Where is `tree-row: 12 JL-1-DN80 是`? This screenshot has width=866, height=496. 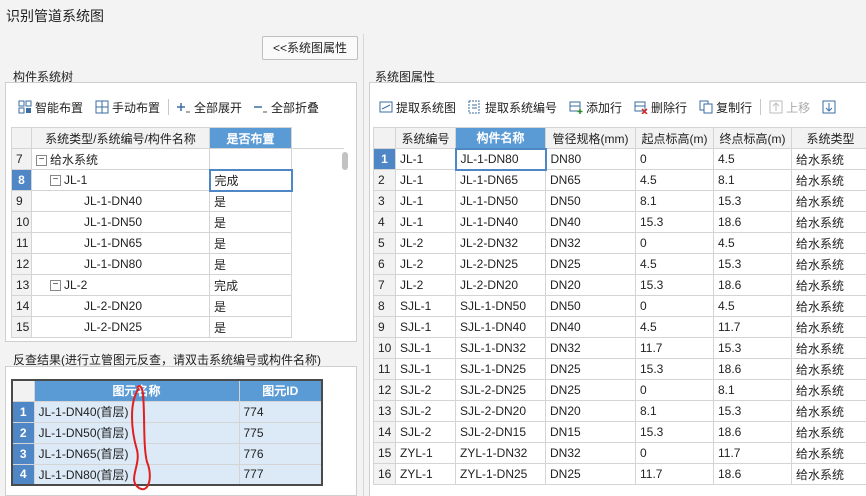 tree-row: 12 JL-1-DN80 是 is located at coordinates (177, 264).